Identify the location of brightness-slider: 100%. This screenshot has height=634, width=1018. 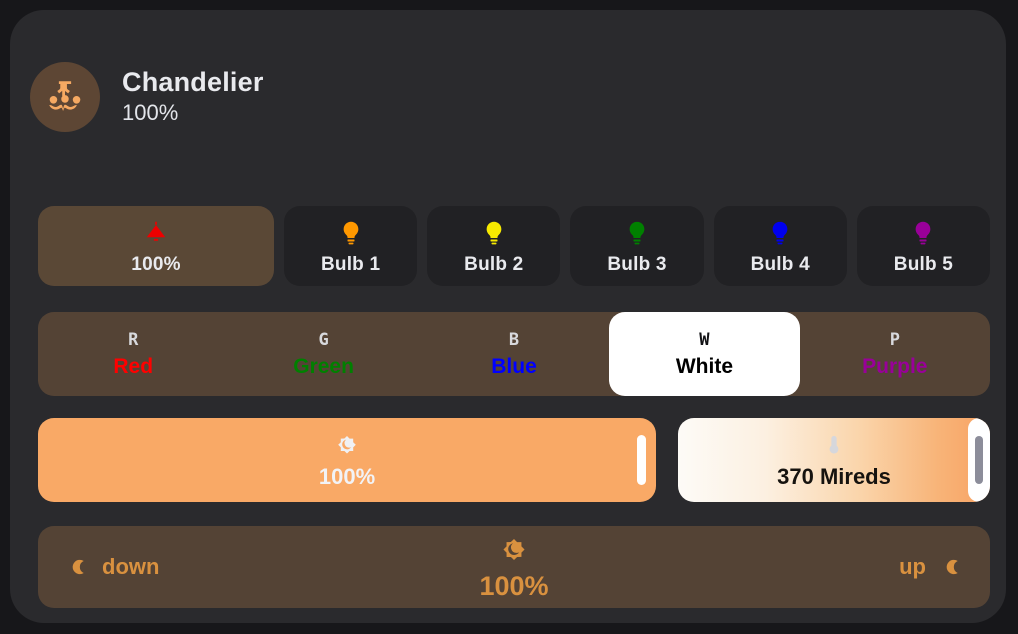
(347, 460).